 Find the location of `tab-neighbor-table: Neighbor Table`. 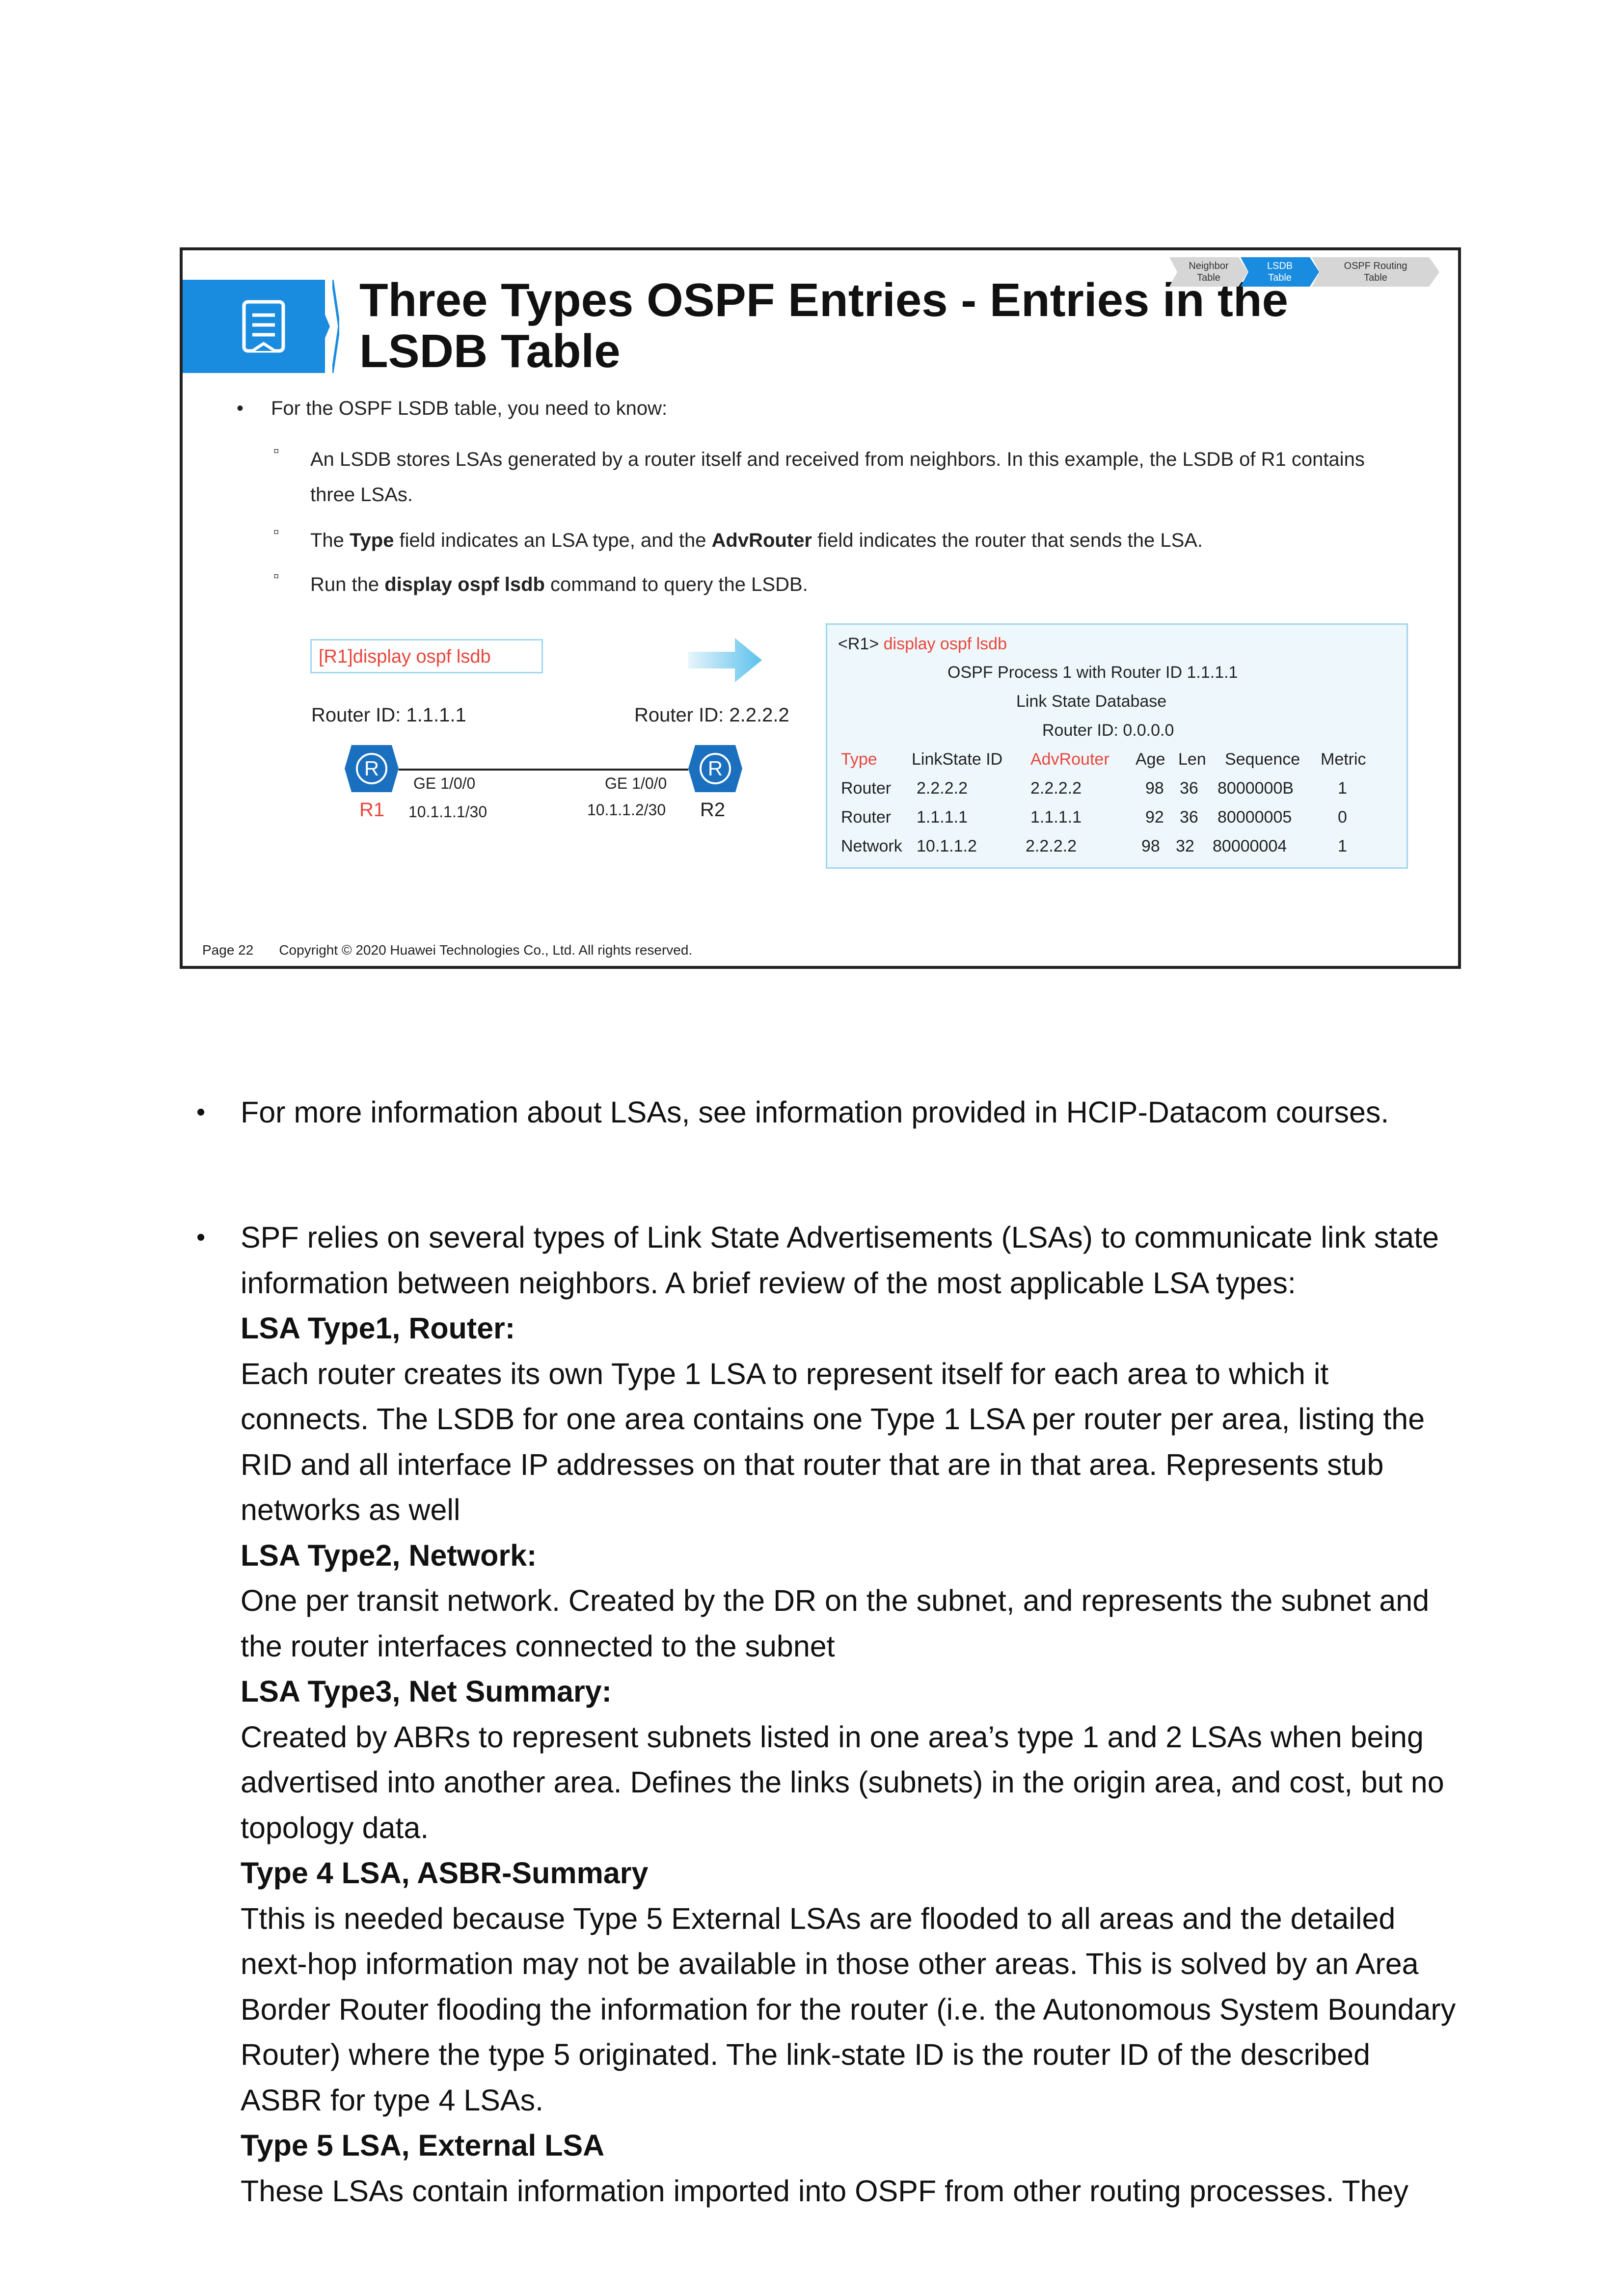

tab-neighbor-table: Neighbor Table is located at coordinates (1208, 272).